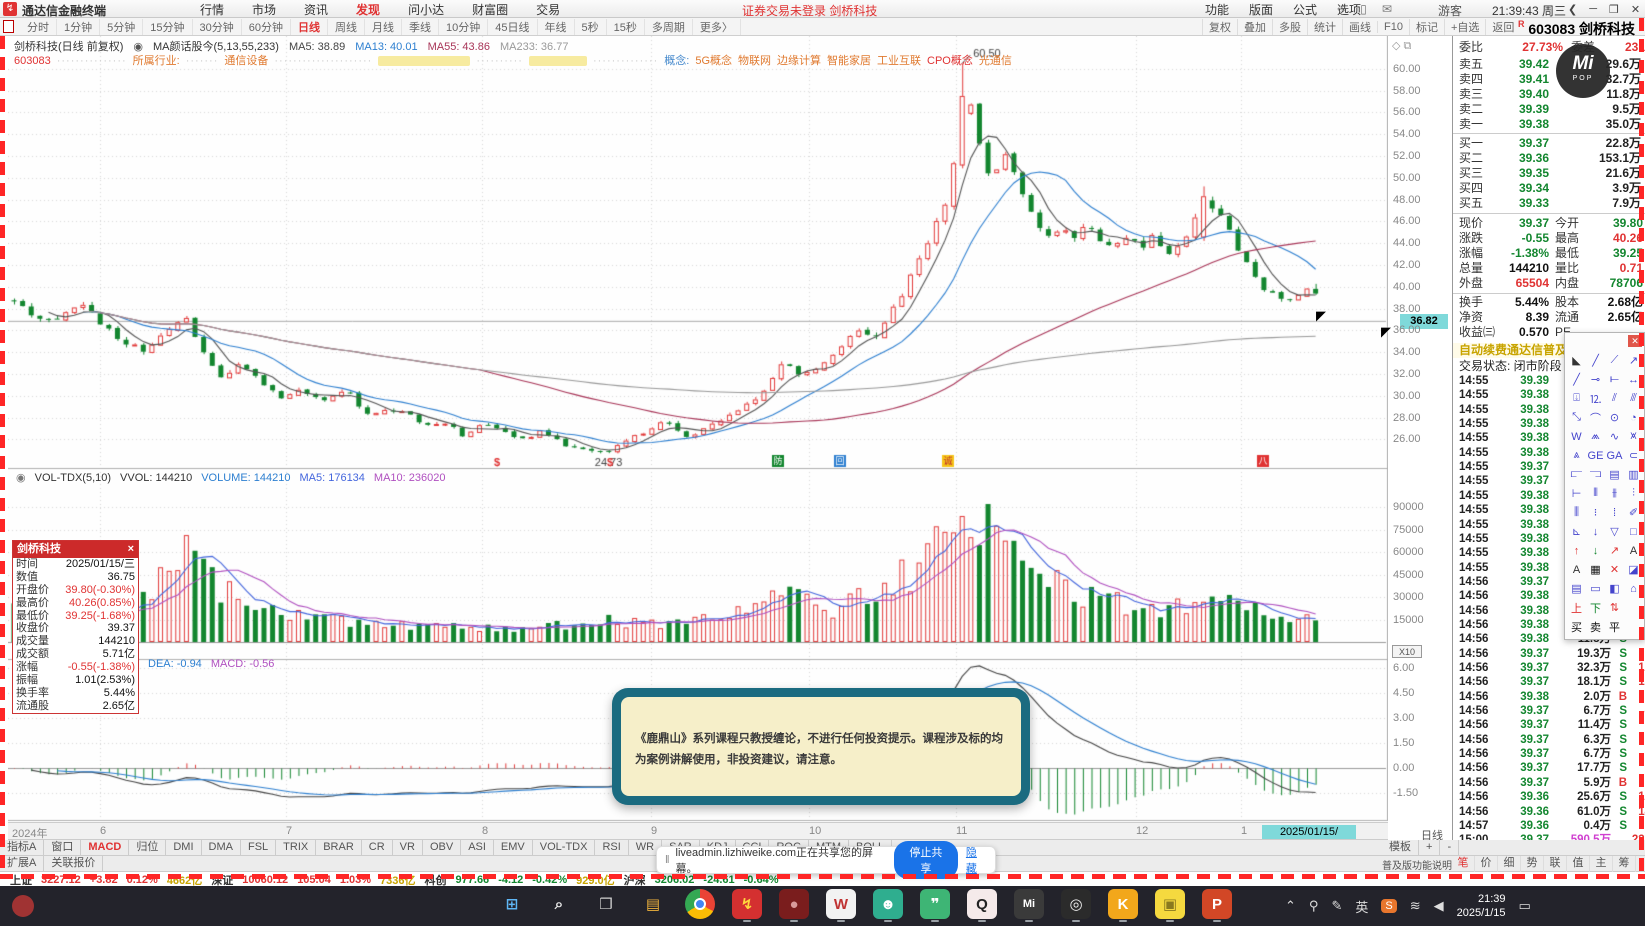  What do you see at coordinates (1595, 550) in the screenshot?
I see `draw-tool-icon: ↓` at bounding box center [1595, 550].